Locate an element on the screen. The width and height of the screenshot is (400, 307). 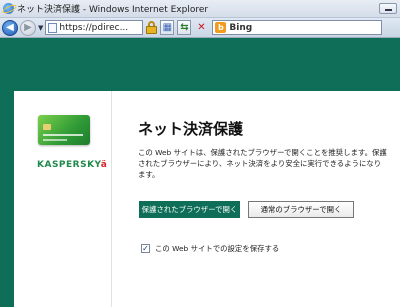
minimize-icon is located at coordinates (388, 10).